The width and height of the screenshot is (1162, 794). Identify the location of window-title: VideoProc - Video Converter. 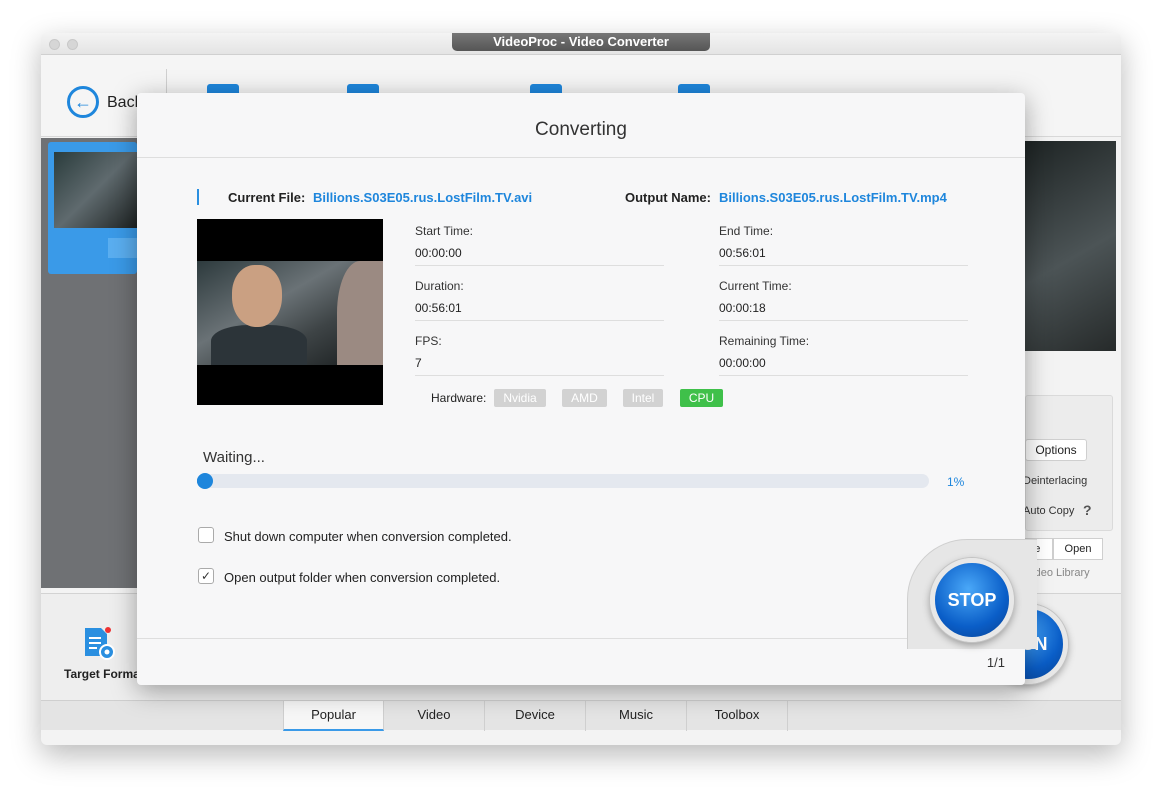
(581, 42).